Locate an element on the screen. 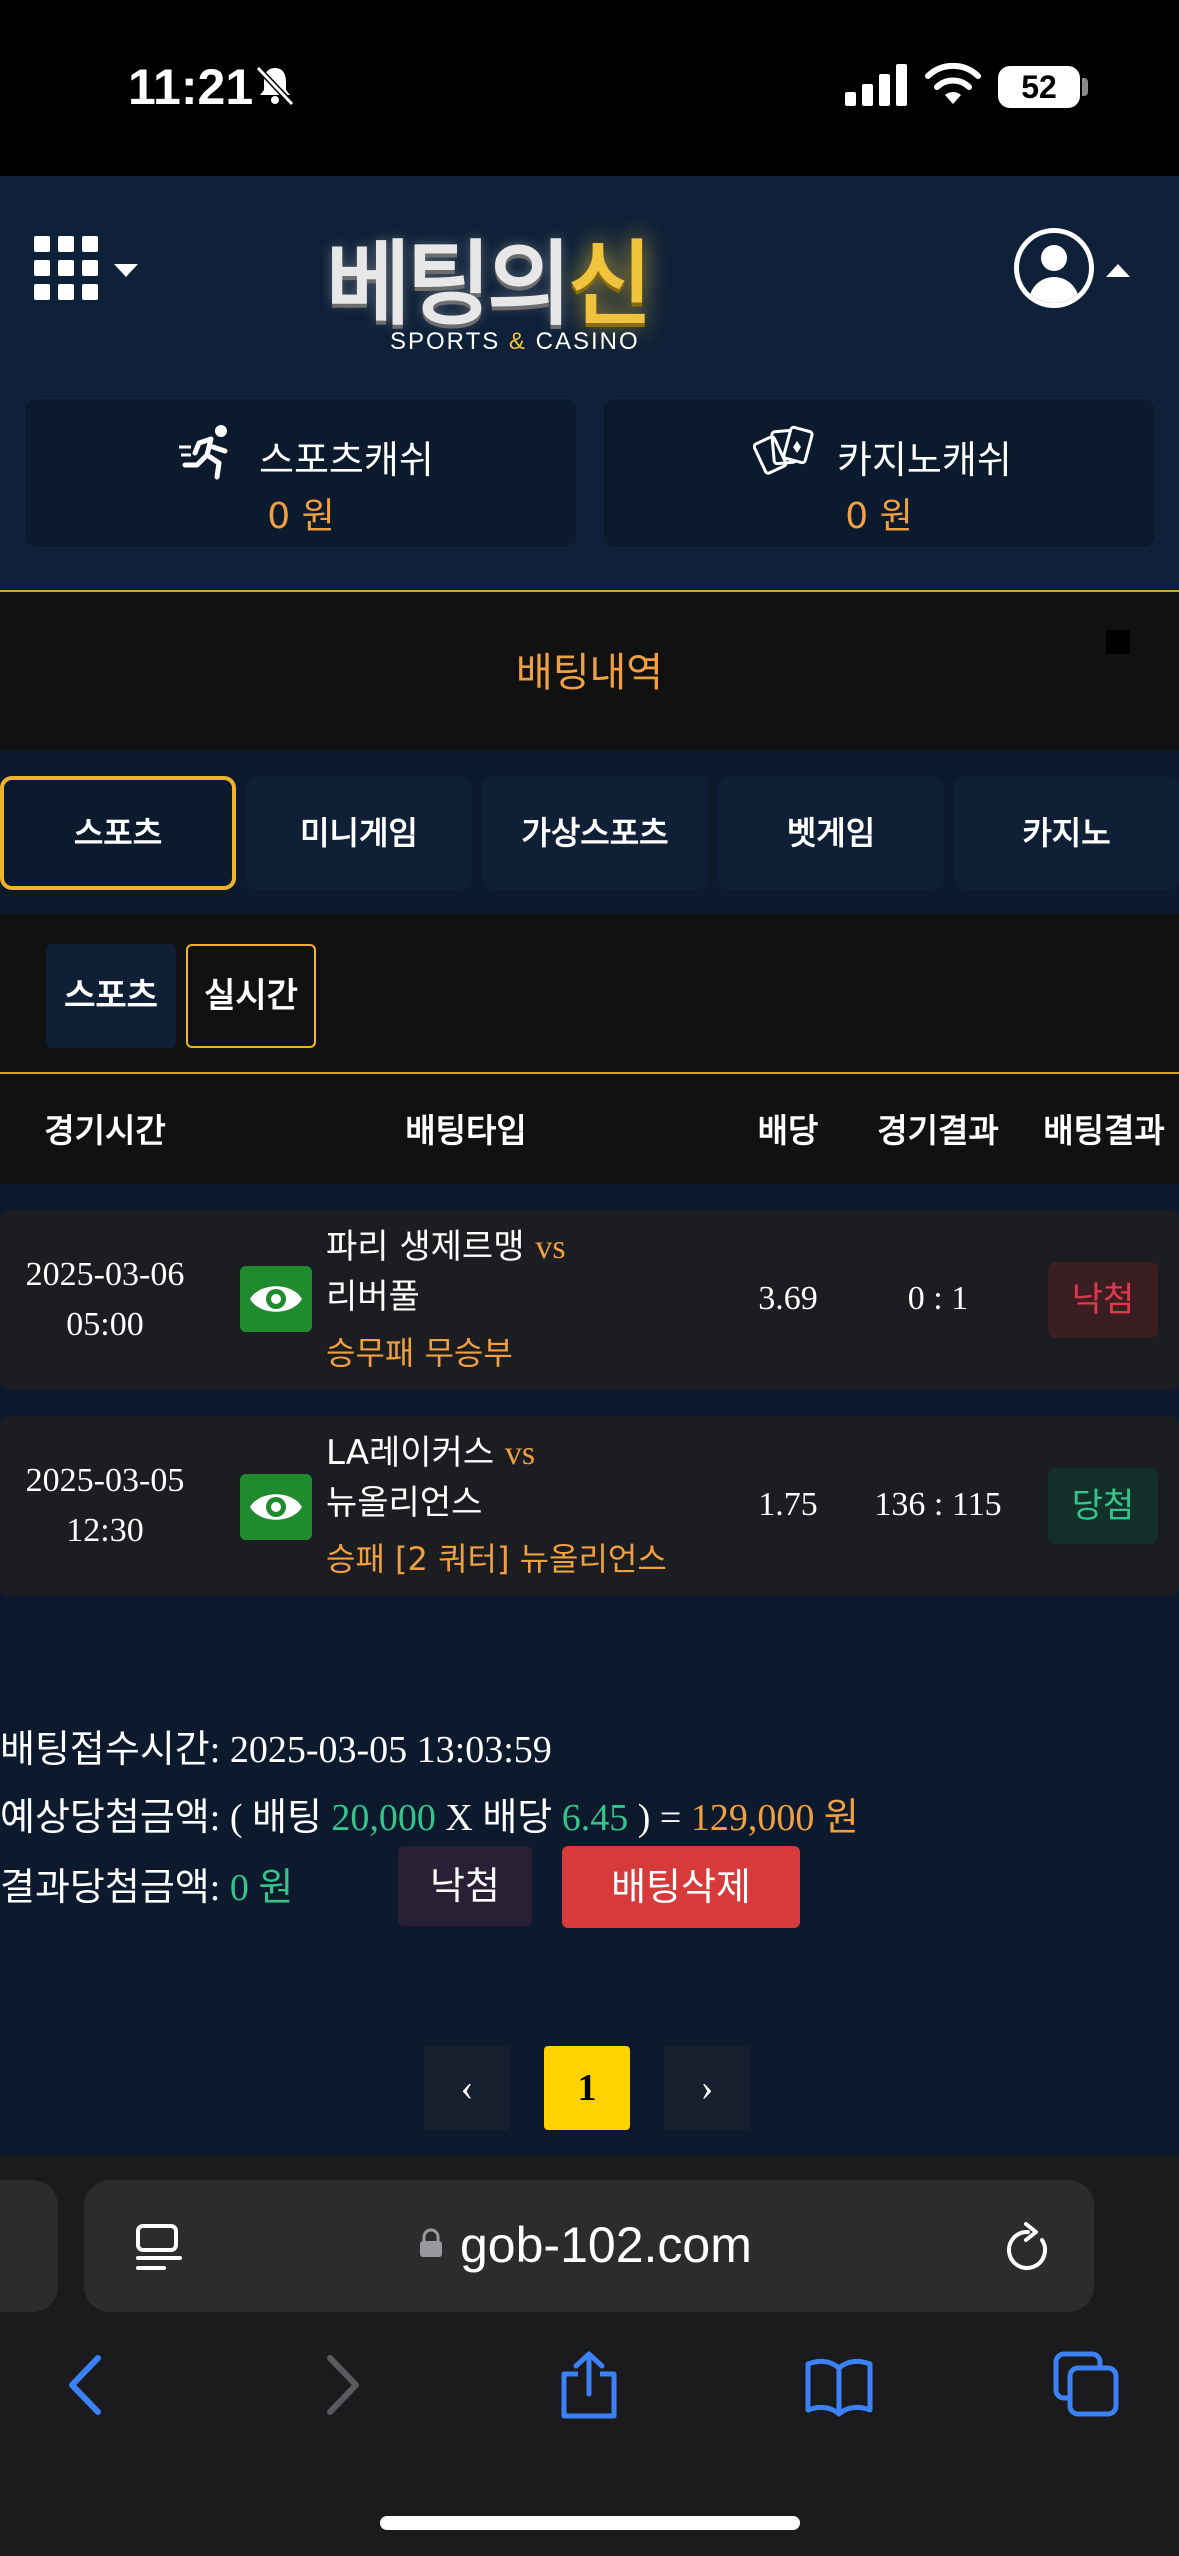  team-away: 뉴올리언스 is located at coordinates (404, 1503).